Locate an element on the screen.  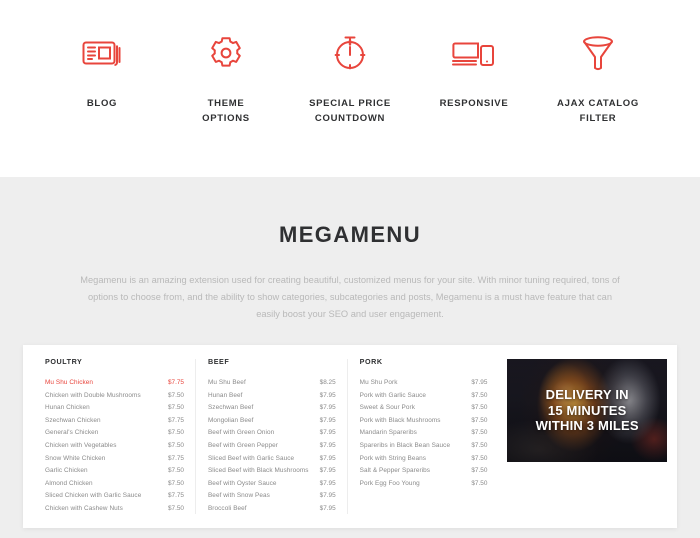
item-name: Hunan Chicken is located at coordinates (67, 408).